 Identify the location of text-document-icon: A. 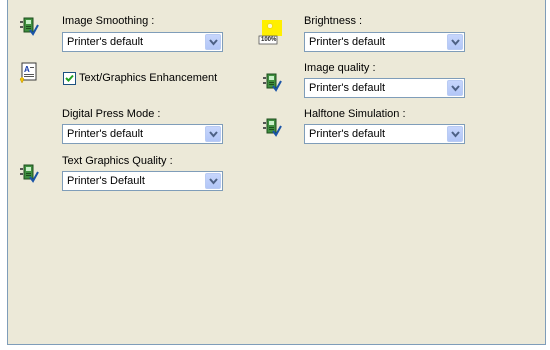
(29, 73).